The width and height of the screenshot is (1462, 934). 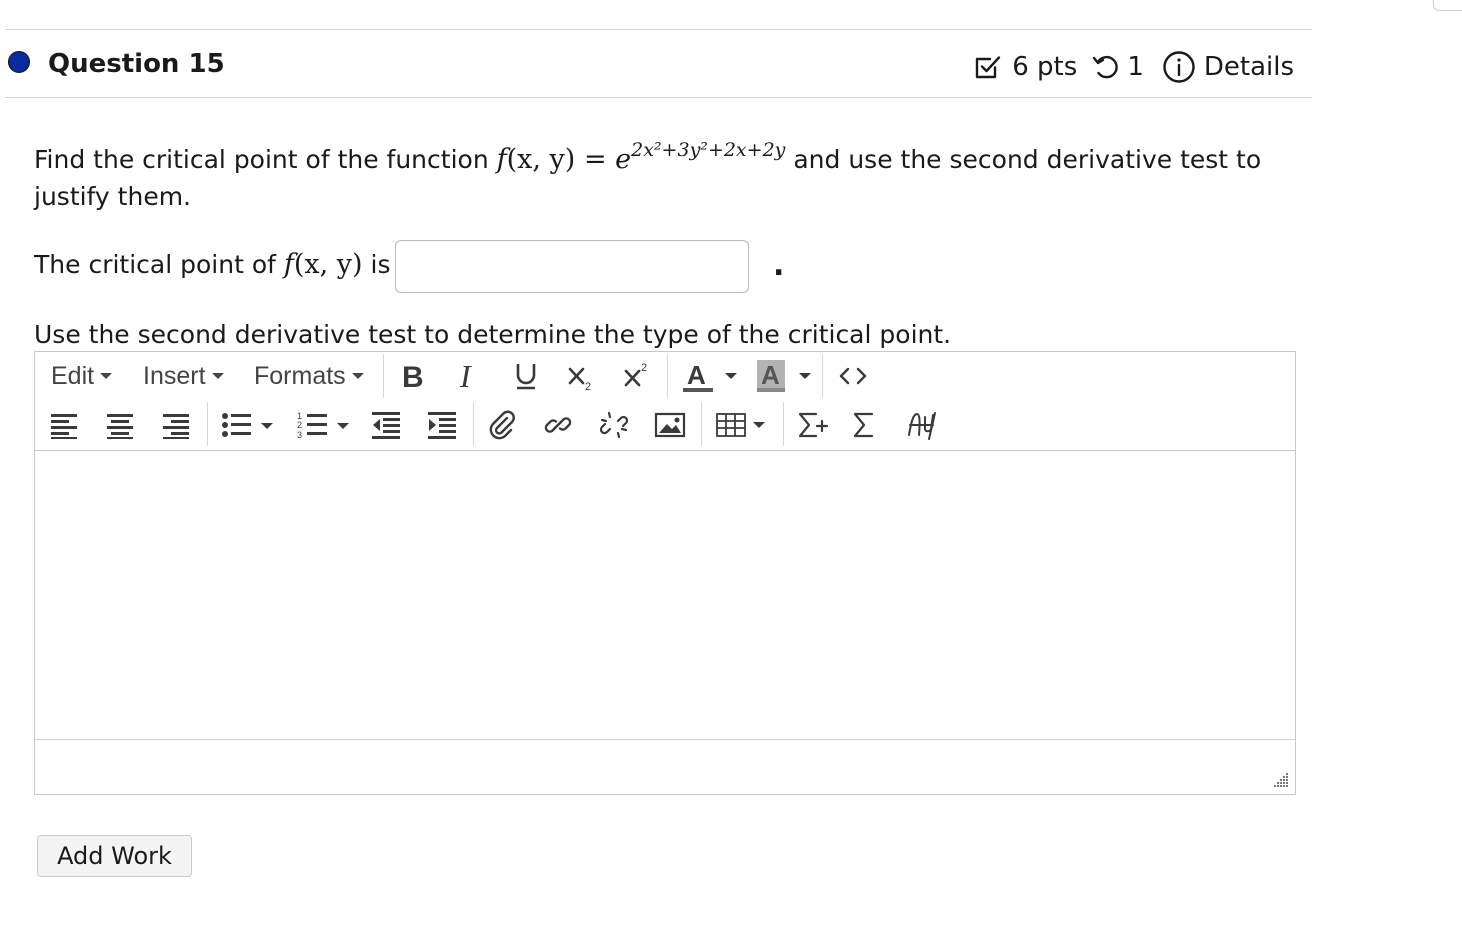 What do you see at coordinates (785, 376) in the screenshot?
I see `background-color-icon: A` at bounding box center [785, 376].